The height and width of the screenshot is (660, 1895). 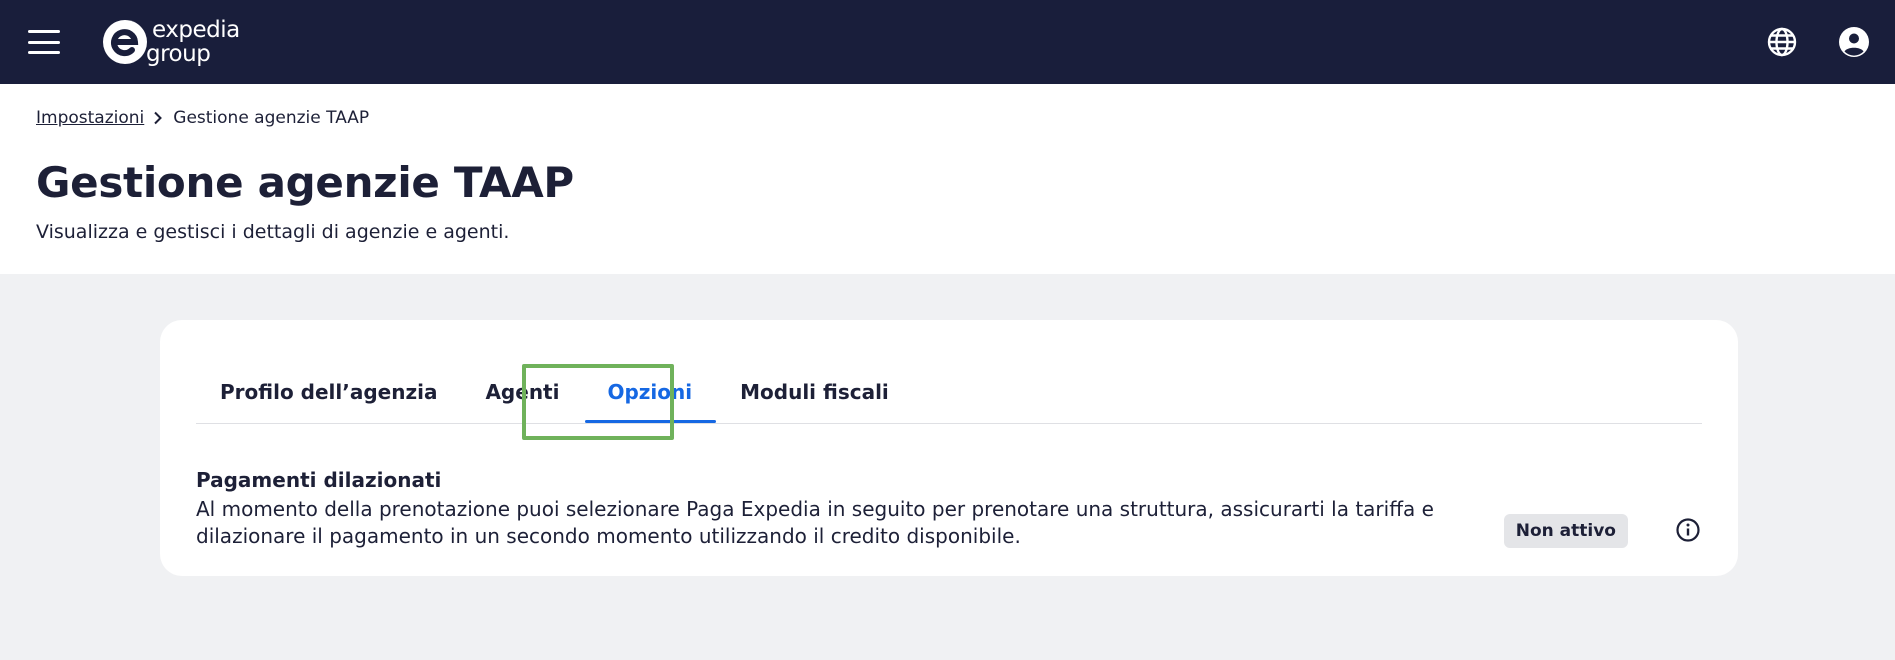 I want to click on info-icon, so click(x=1688, y=530).